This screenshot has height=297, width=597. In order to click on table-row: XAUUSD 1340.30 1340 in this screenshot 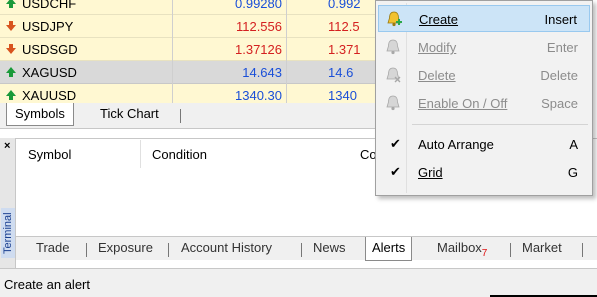, I will do `click(200, 93)`.